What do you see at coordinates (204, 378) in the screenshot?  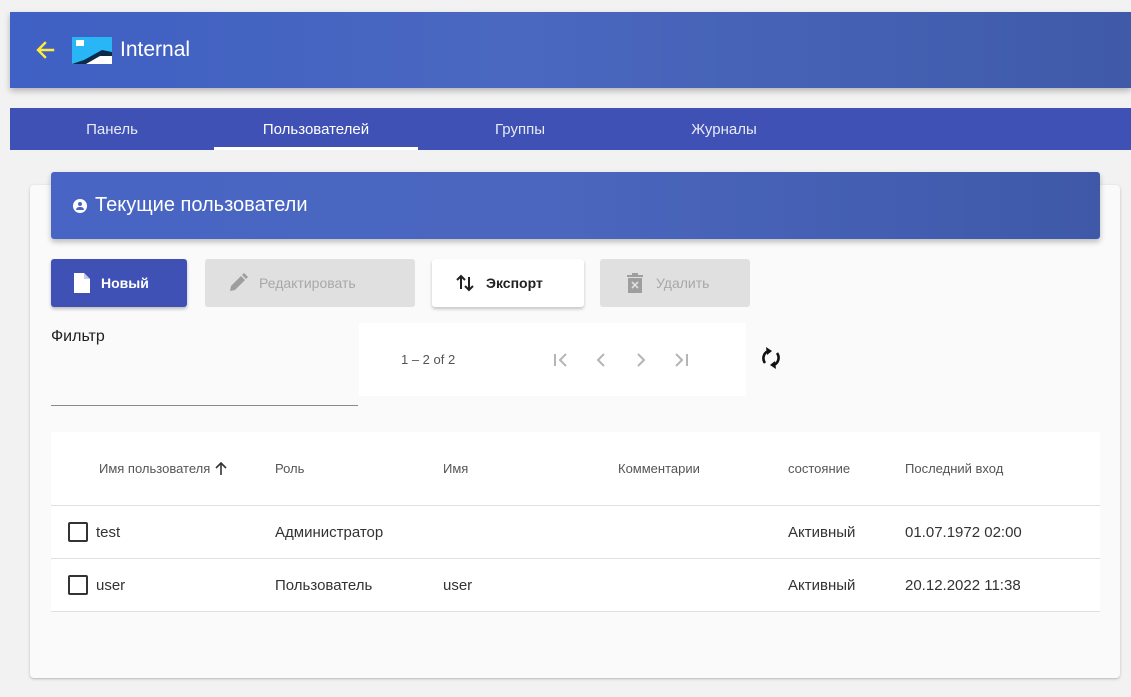 I see `filter-input` at bounding box center [204, 378].